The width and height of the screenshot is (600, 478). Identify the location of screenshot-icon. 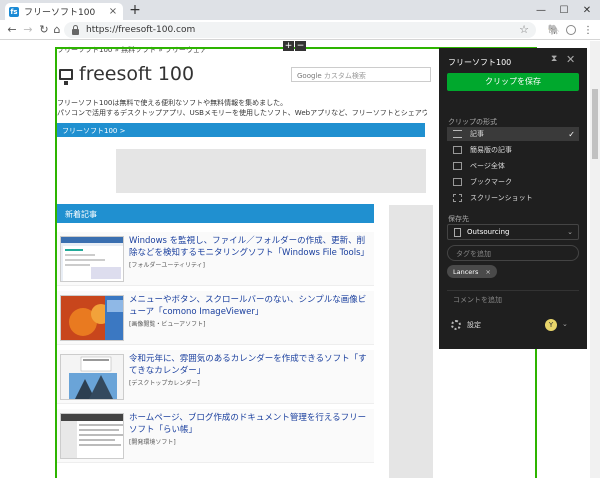
(457, 198).